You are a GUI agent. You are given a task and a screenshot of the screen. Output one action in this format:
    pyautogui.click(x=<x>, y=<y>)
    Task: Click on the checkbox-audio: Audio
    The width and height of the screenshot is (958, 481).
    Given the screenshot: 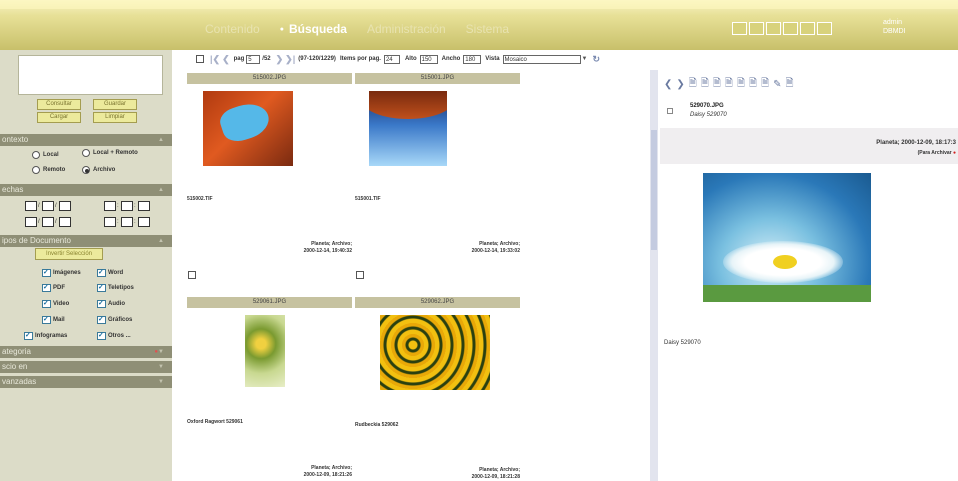 What is the action you would take?
    pyautogui.click(x=111, y=303)
    